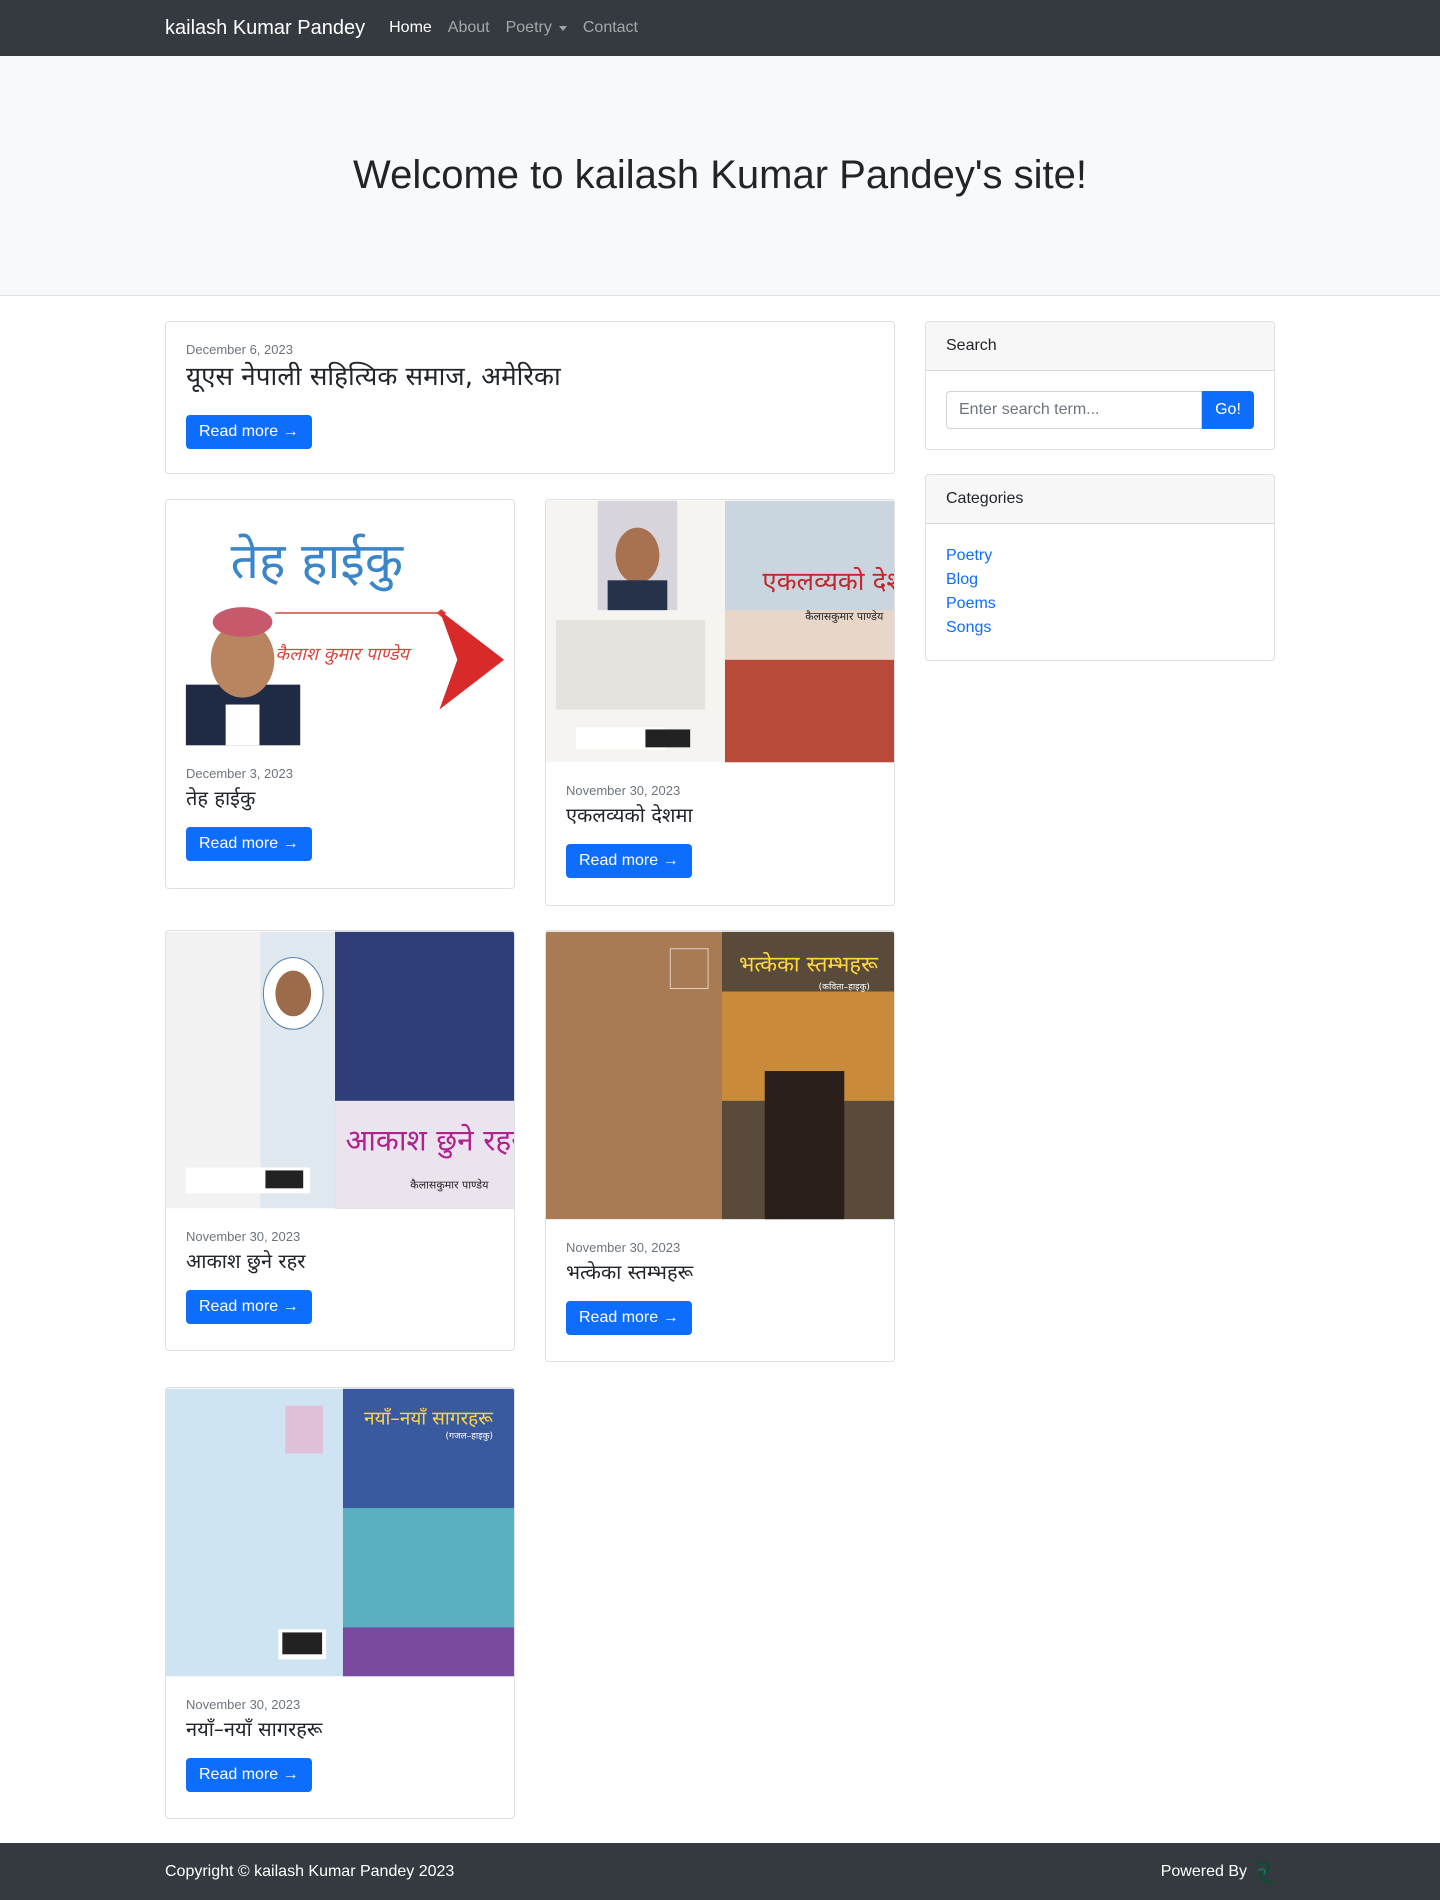  What do you see at coordinates (610, 28) in the screenshot?
I see `nav-contact: Contact` at bounding box center [610, 28].